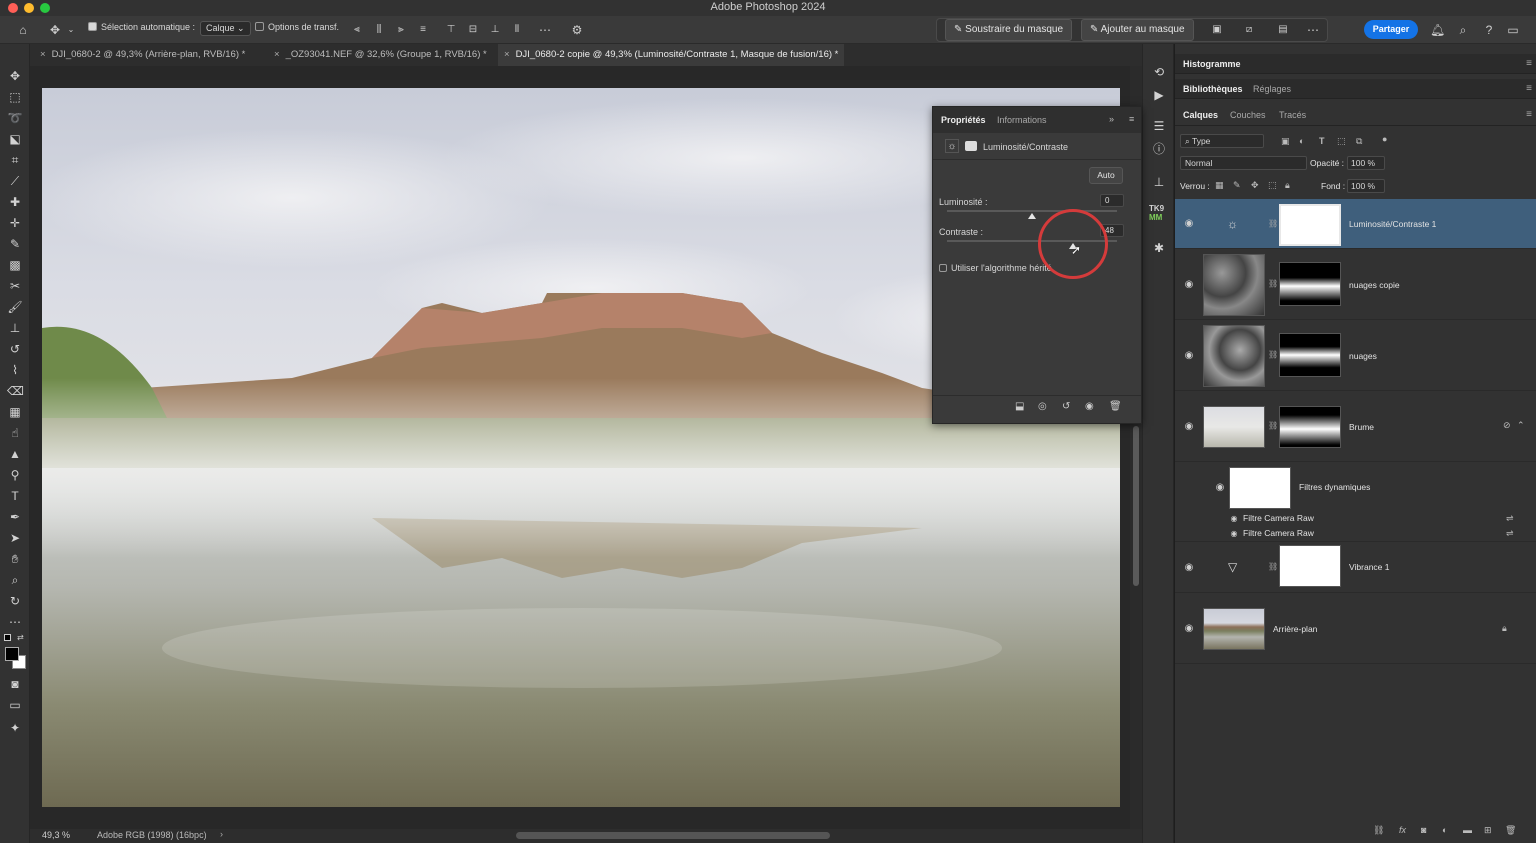 Image resolution: width=1536 pixels, height=843 pixels. What do you see at coordinates (1301, 141) in the screenshot?
I see `filter-adjustment-icon: ◐` at bounding box center [1301, 141].